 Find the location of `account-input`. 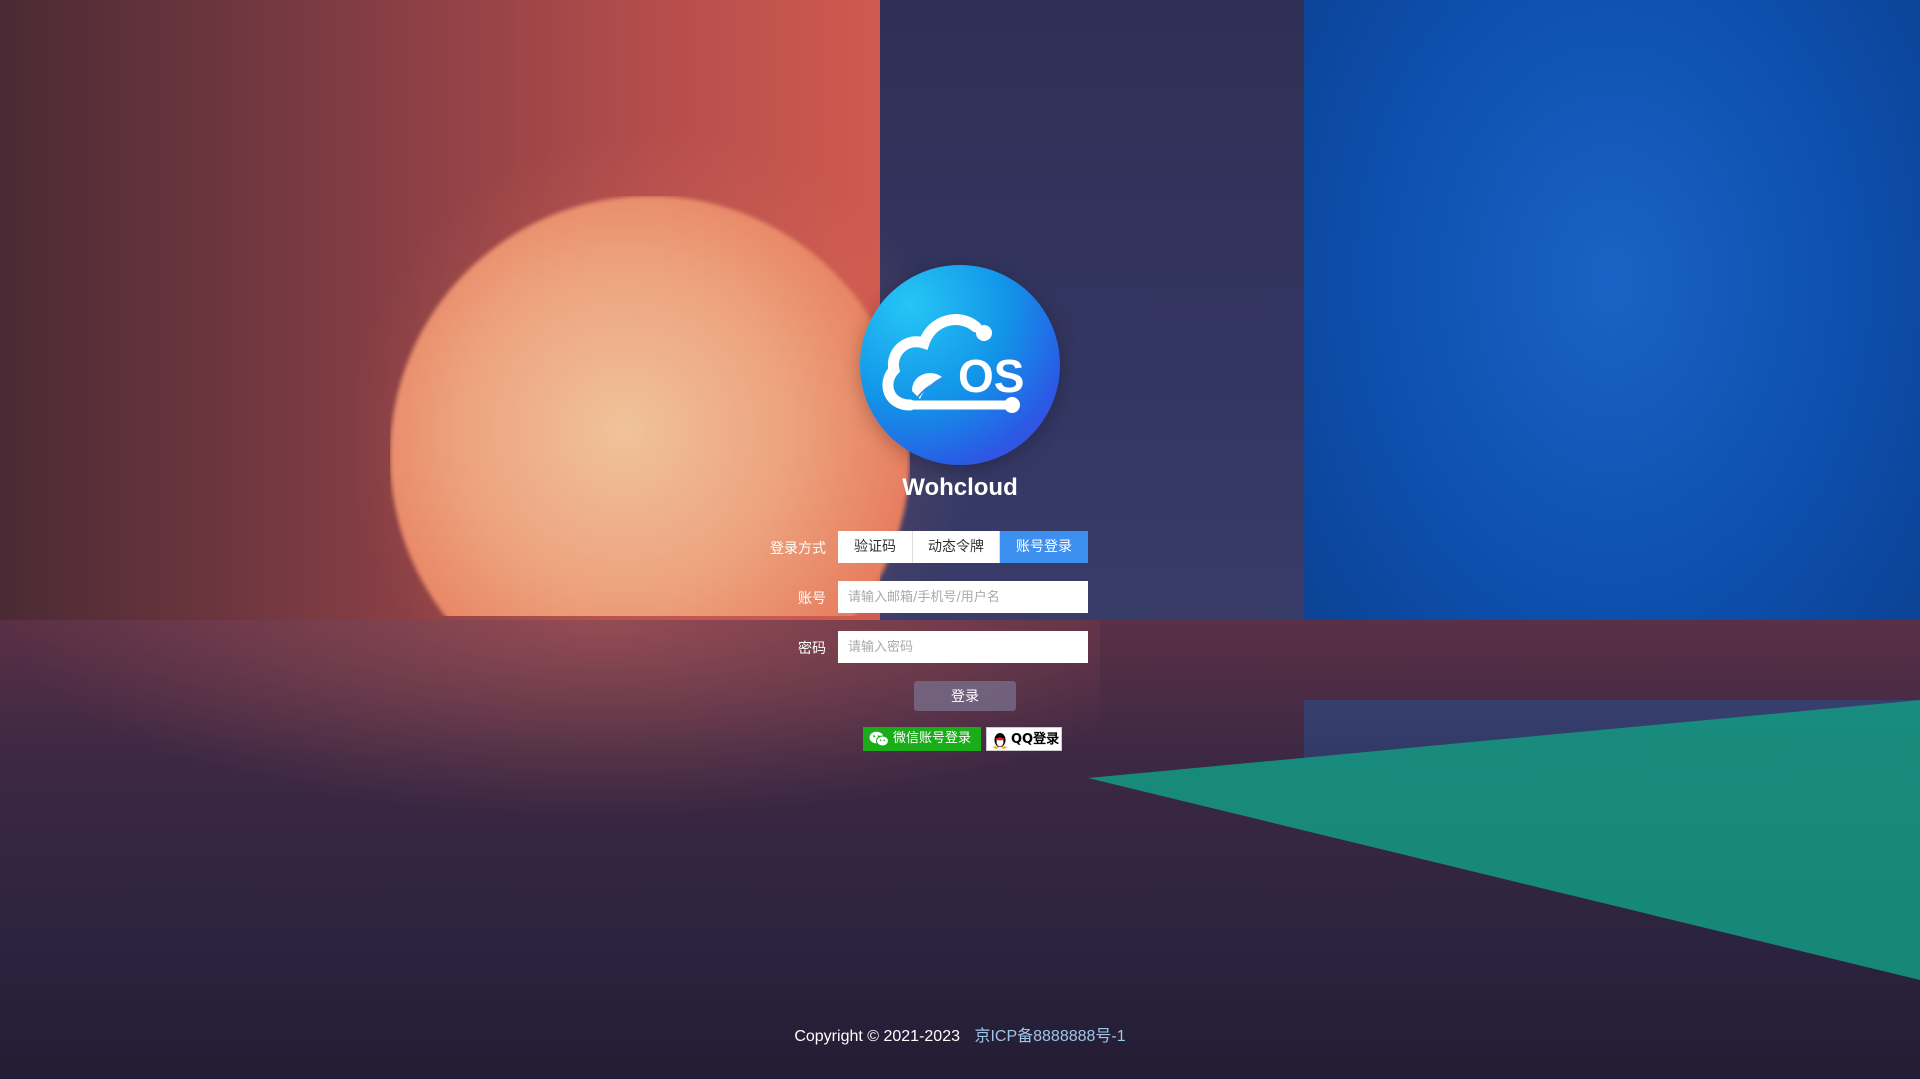

account-input is located at coordinates (963, 597).